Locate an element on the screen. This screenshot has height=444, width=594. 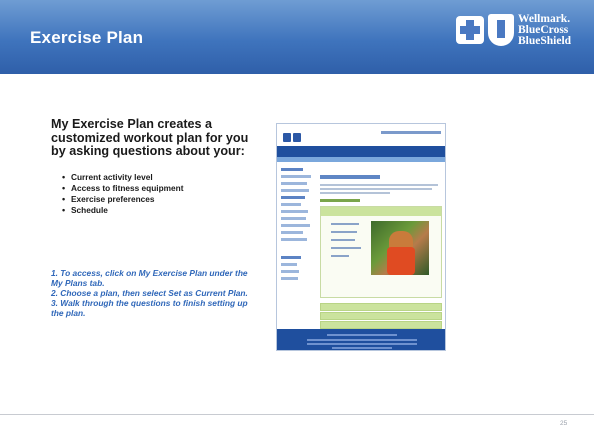
slide-title: Exercise Plan is located at coordinates (87, 37).